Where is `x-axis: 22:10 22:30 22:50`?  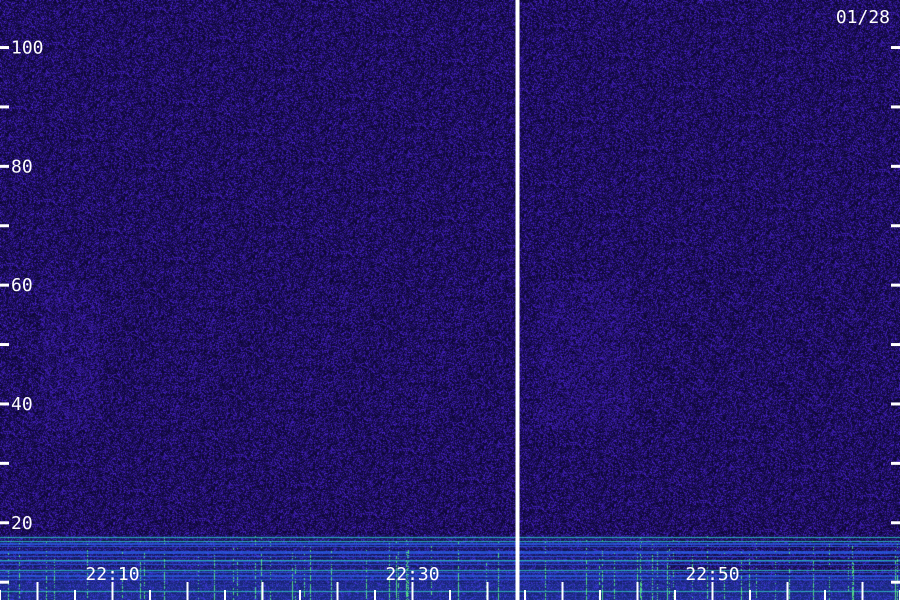 x-axis: 22:10 22:30 22:50 is located at coordinates (450, 582).